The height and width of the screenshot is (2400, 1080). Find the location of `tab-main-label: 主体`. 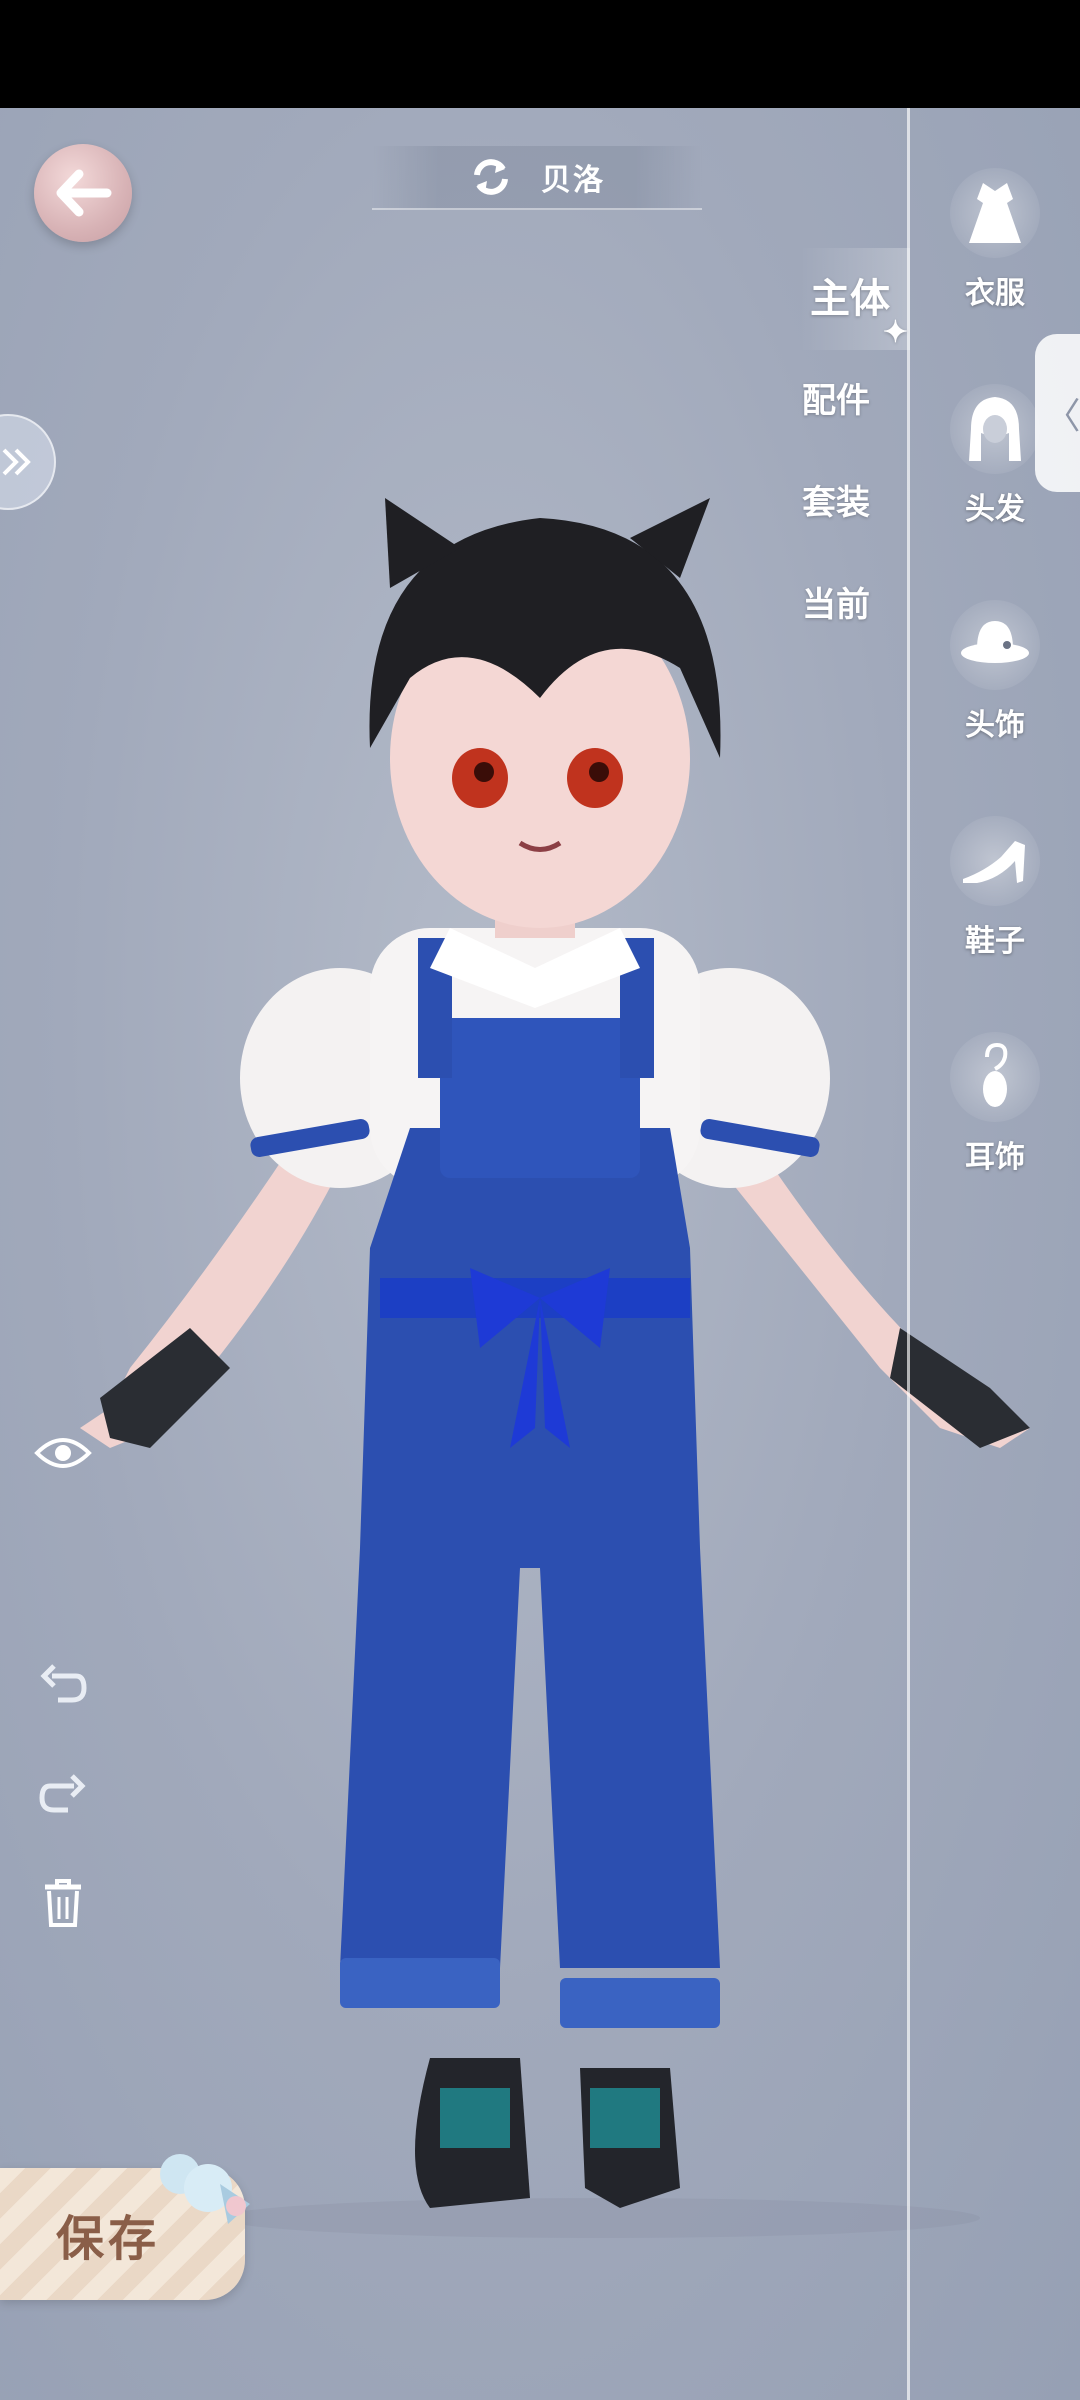

tab-main-label: 主体 is located at coordinates (850, 298).